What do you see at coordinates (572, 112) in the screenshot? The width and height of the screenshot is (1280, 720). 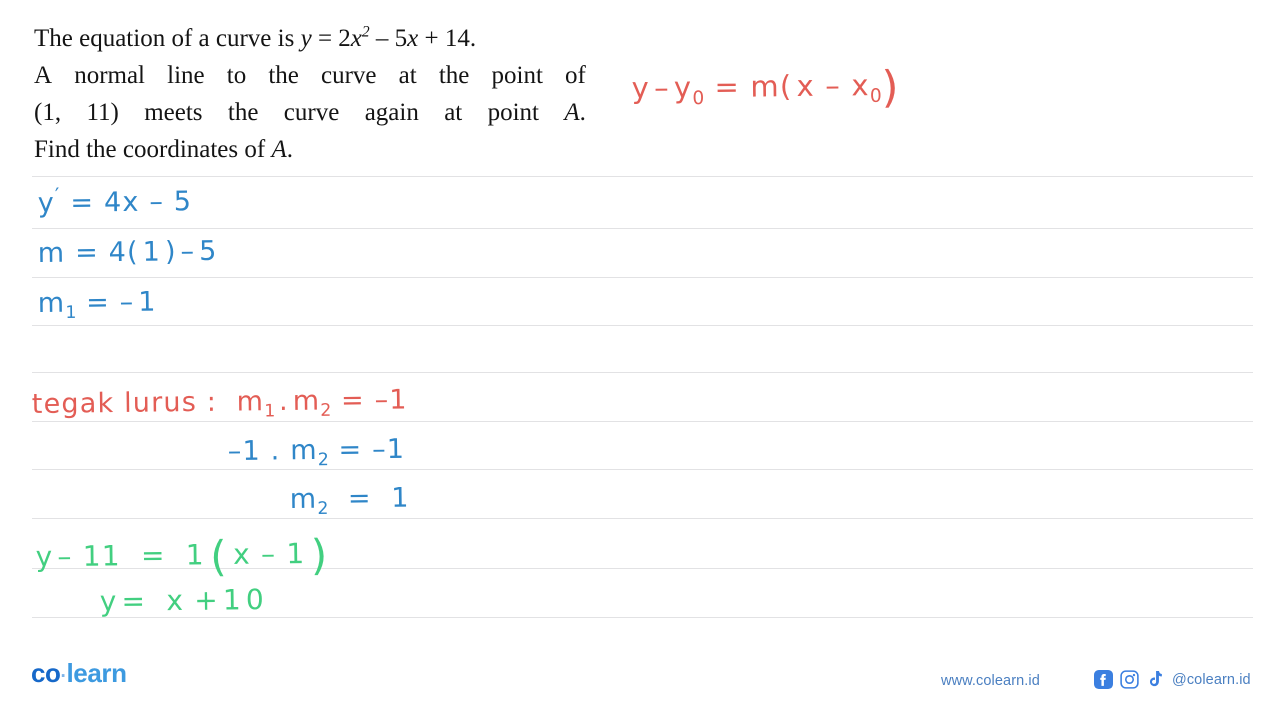 I see `point-label-a: A` at bounding box center [572, 112].